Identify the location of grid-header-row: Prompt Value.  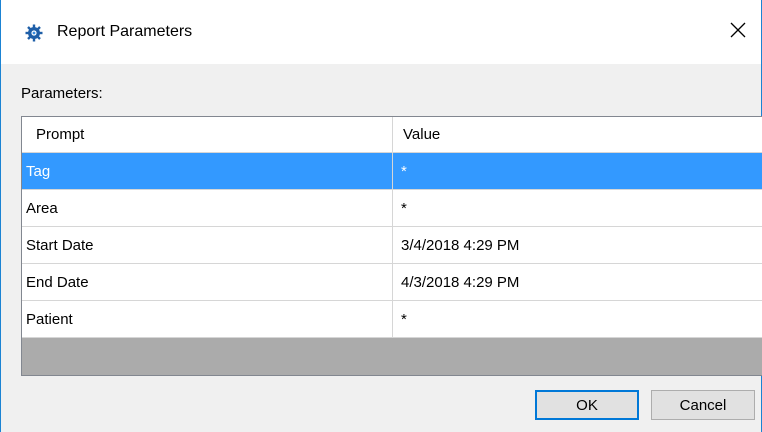
(392, 135).